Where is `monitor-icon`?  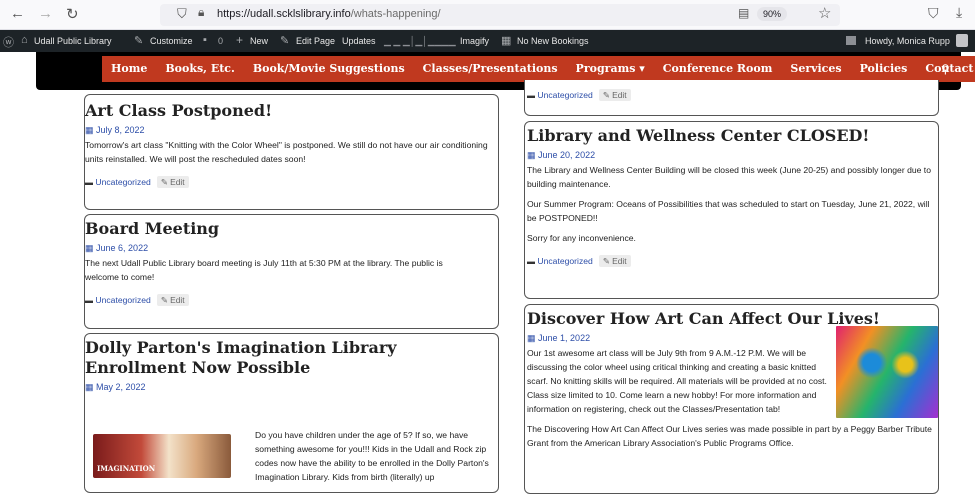
monitor-icon is located at coordinates (851, 40).